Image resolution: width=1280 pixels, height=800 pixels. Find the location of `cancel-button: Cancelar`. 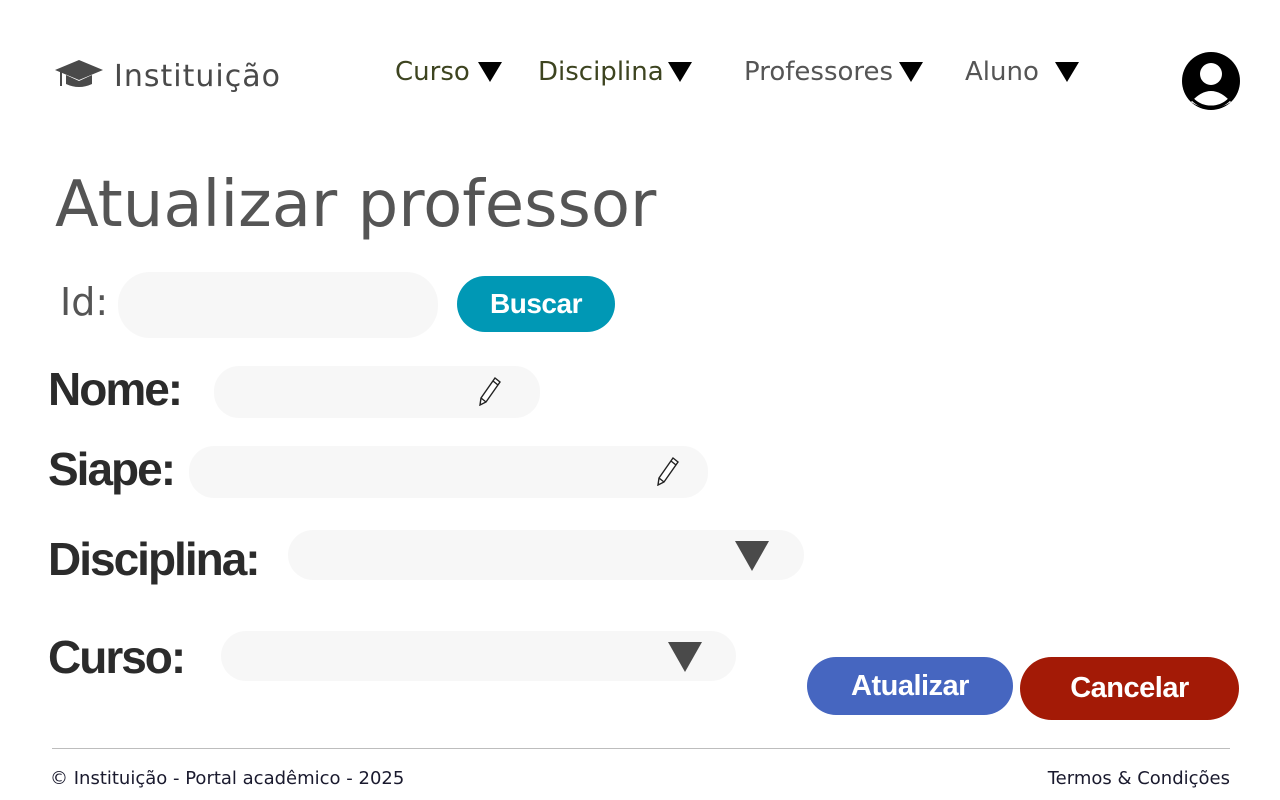

cancel-button: Cancelar is located at coordinates (1129, 688).